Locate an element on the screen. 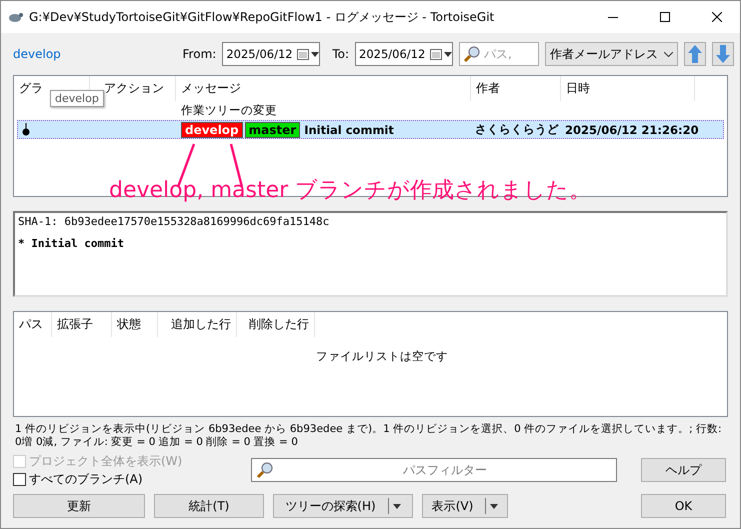 The width and height of the screenshot is (741, 529). author-cell: さくらくらうど is located at coordinates (517, 129).